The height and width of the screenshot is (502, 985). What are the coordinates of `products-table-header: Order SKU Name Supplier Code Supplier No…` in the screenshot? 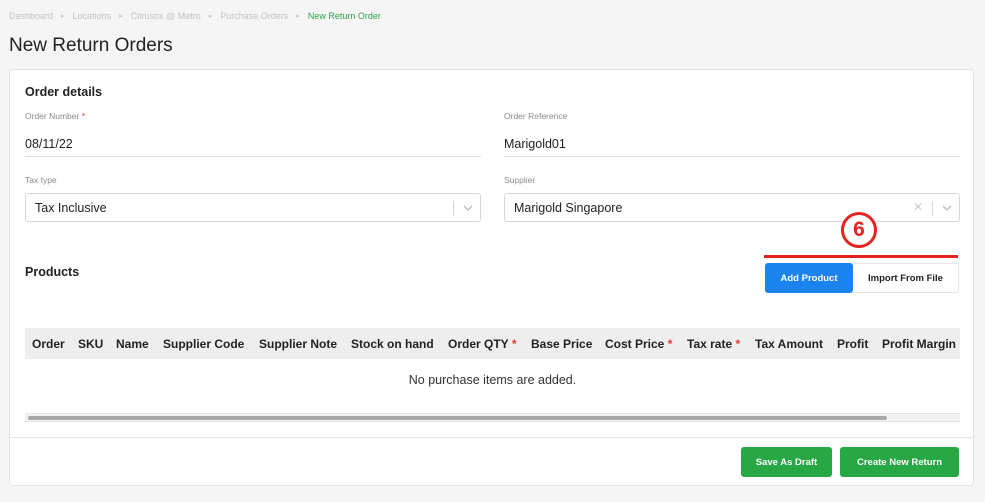 It's located at (492, 343).